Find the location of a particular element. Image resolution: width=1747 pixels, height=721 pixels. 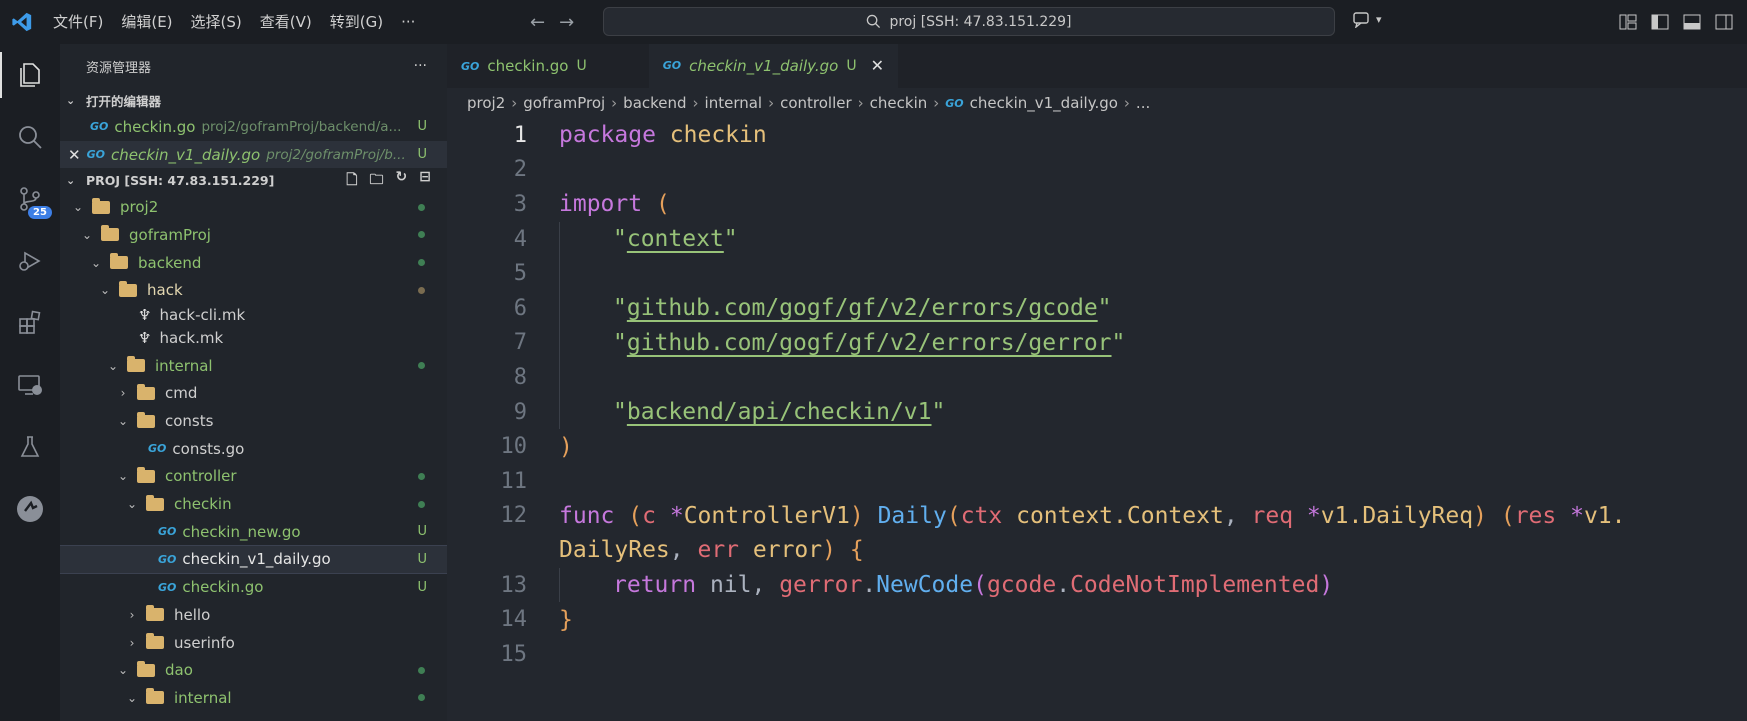

back-arrow-icon: ← is located at coordinates (537, 22).